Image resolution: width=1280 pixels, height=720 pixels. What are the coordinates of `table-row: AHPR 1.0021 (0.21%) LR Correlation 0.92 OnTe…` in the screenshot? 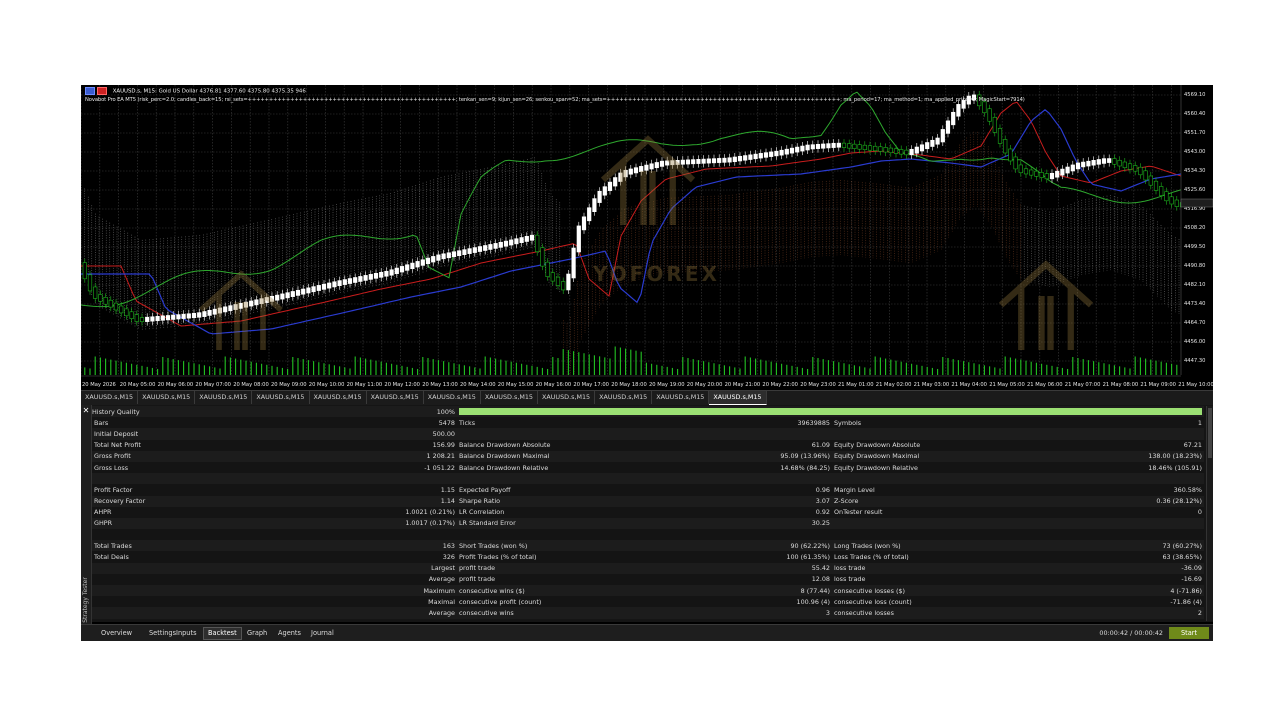 It's located at (648, 512).